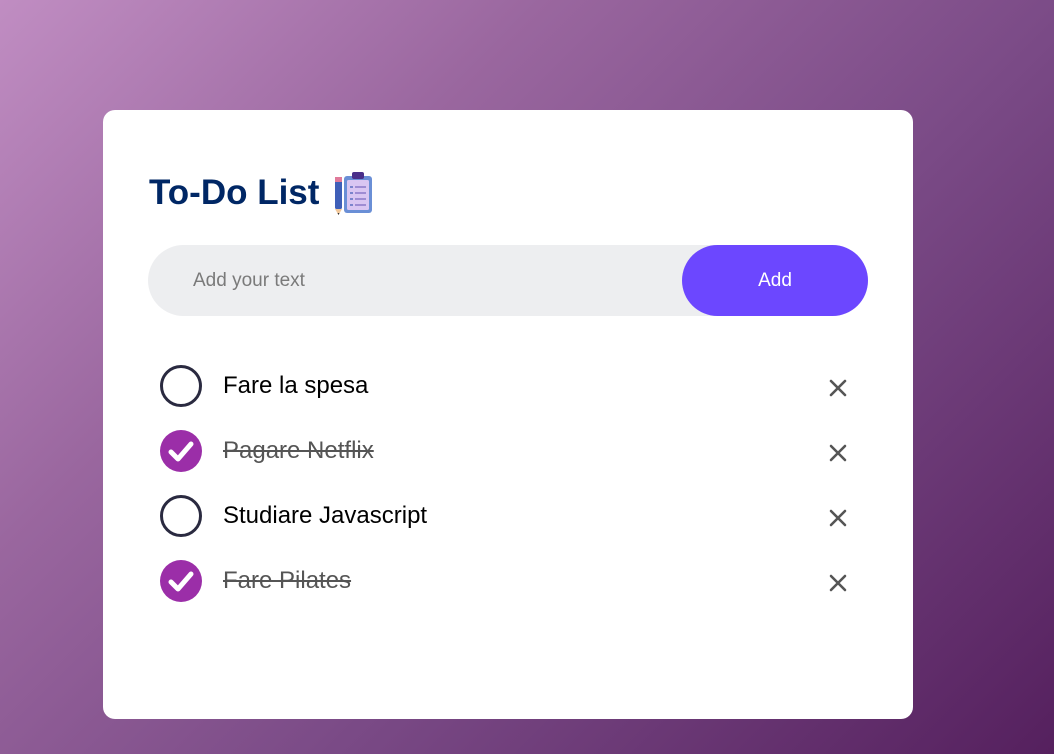 The image size is (1054, 754). What do you see at coordinates (510, 582) in the screenshot?
I see `task-item: Fare Pilates` at bounding box center [510, 582].